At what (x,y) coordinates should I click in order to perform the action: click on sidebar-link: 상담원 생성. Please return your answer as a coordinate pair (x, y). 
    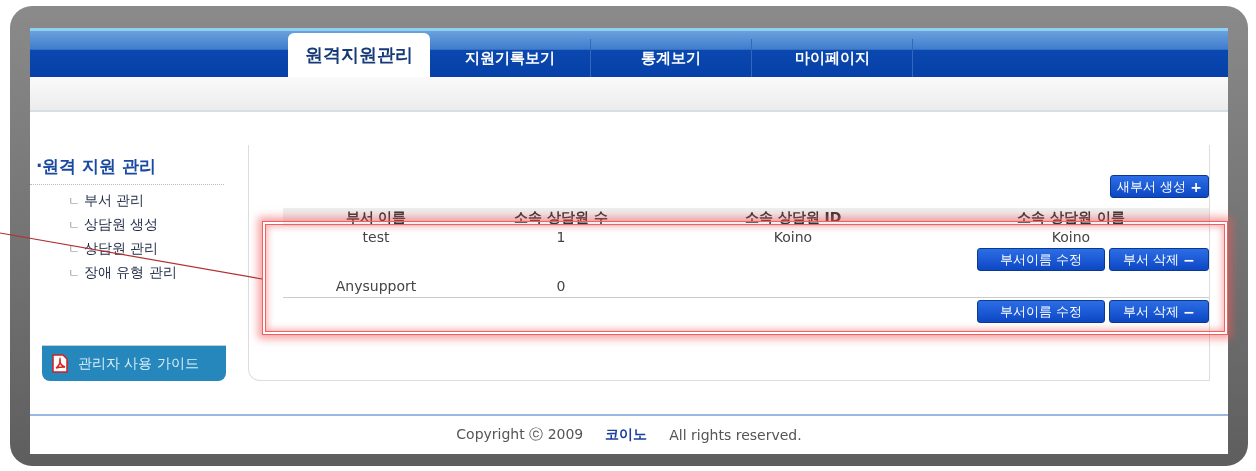
    Looking at the image, I should click on (121, 225).